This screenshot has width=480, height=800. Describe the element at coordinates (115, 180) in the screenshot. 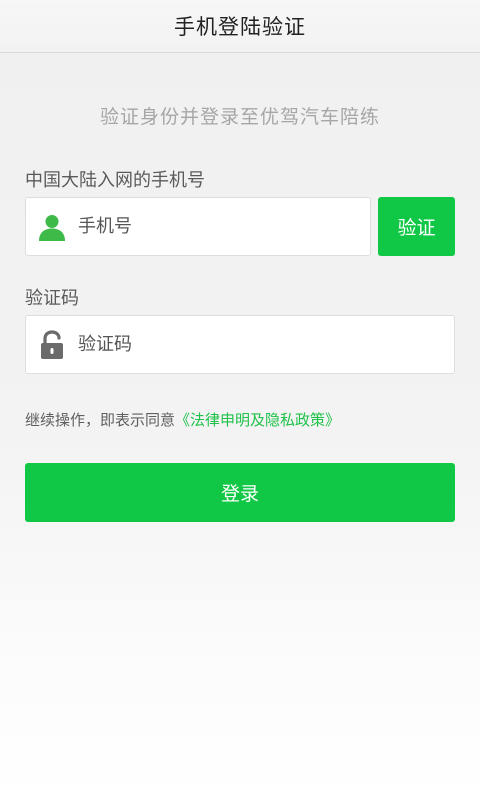

I see `phone-label: 中国大陆入网的手机号` at that location.